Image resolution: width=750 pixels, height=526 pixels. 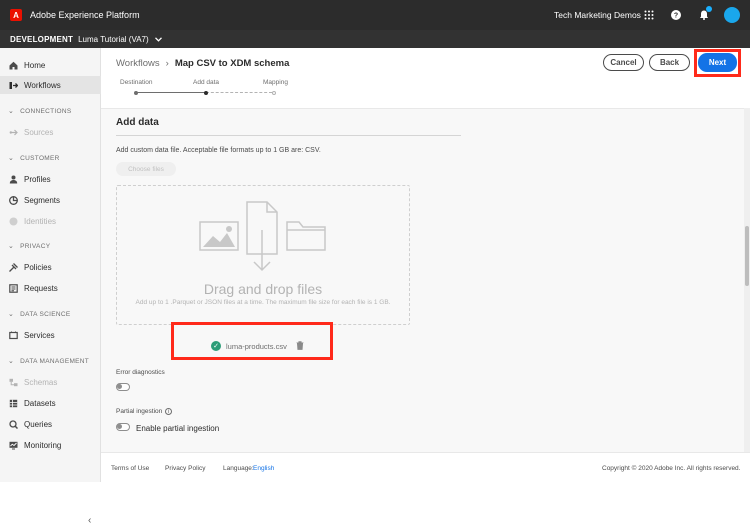 I want to click on trash-delete-icon, so click(x=300, y=346).